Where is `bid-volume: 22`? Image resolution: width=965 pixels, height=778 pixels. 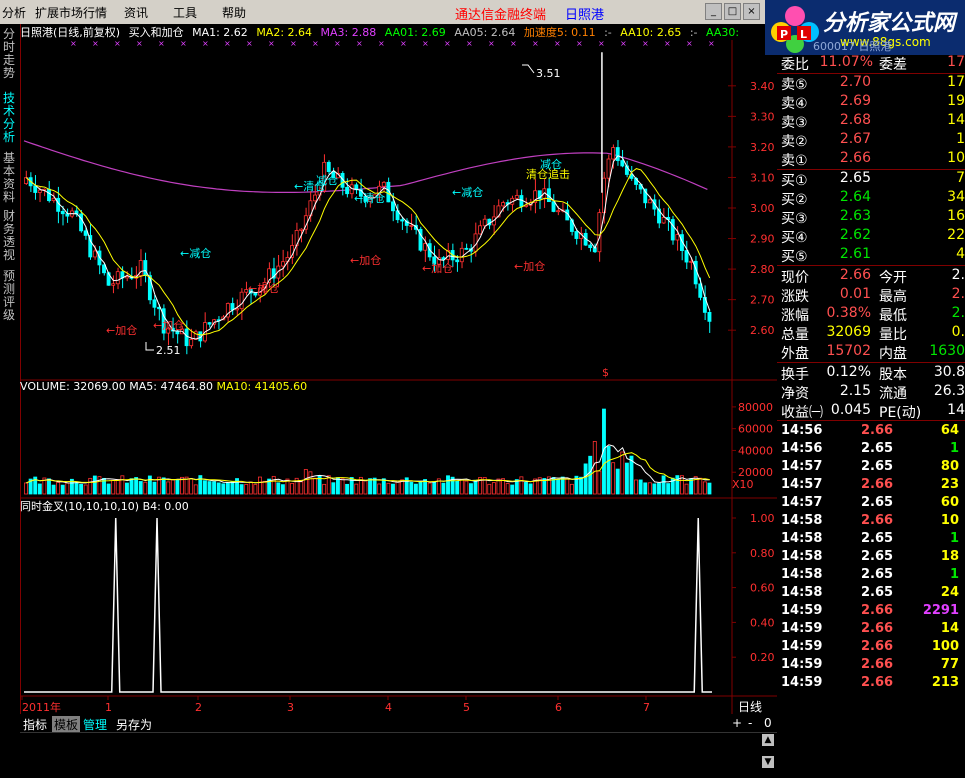 bid-volume: 22 is located at coordinates (956, 235).